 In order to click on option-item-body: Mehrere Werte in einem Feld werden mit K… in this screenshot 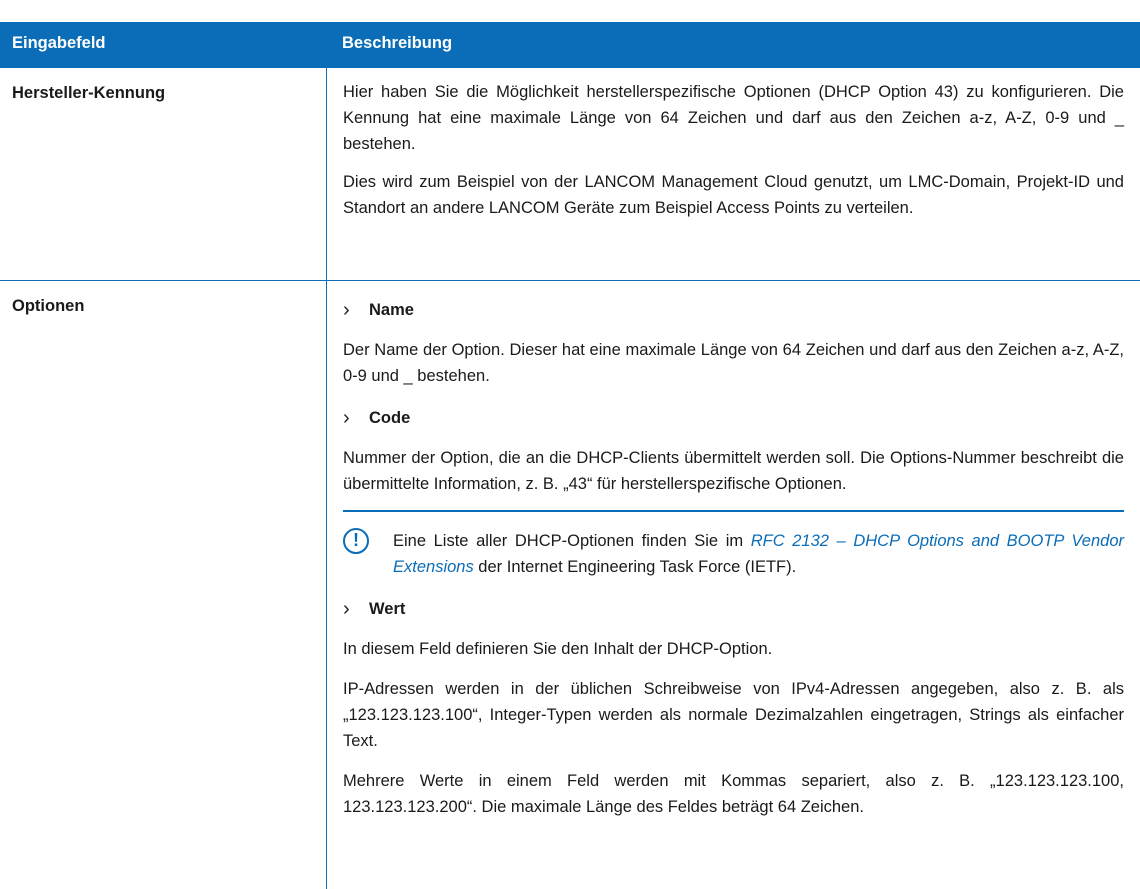, I will do `click(733, 794)`.